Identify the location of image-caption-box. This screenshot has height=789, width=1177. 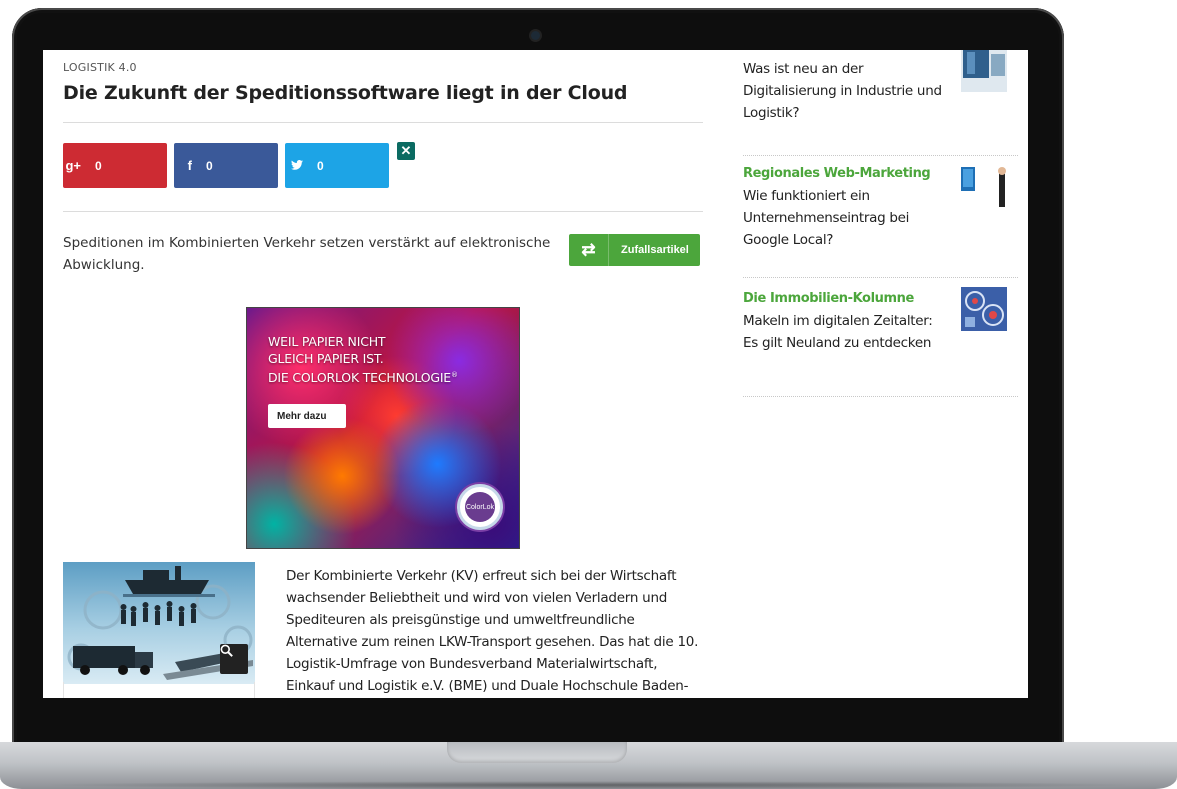
(159, 690).